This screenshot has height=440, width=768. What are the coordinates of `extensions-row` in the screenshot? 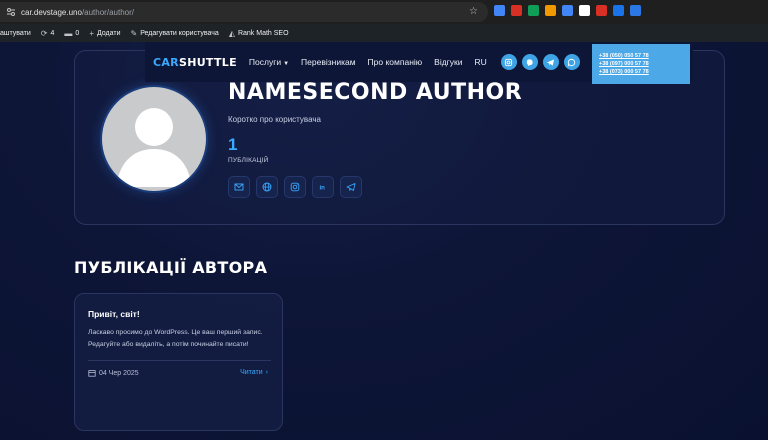 It's located at (567, 10).